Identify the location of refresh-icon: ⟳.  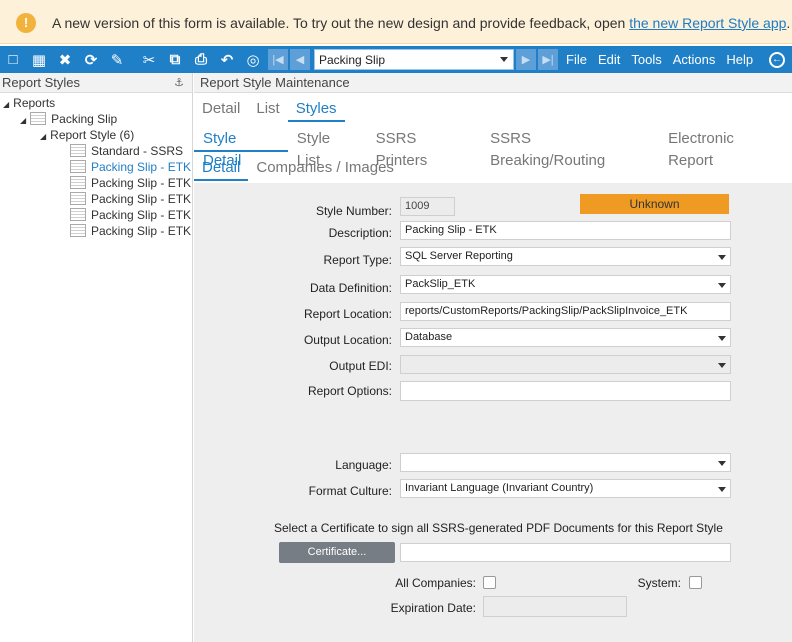
(91, 59).